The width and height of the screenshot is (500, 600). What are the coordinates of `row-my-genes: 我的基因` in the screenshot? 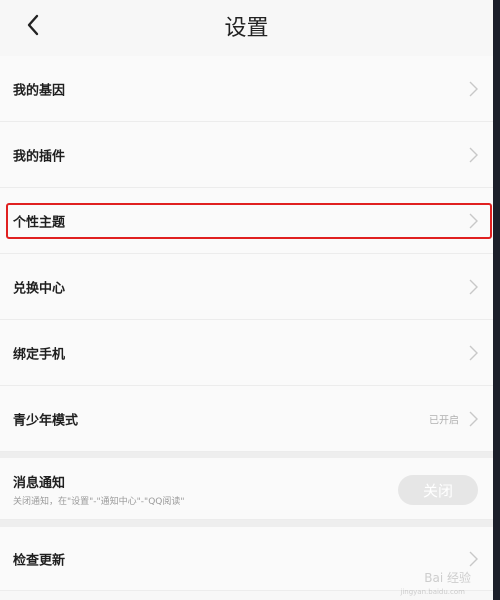 It's located at (246, 89).